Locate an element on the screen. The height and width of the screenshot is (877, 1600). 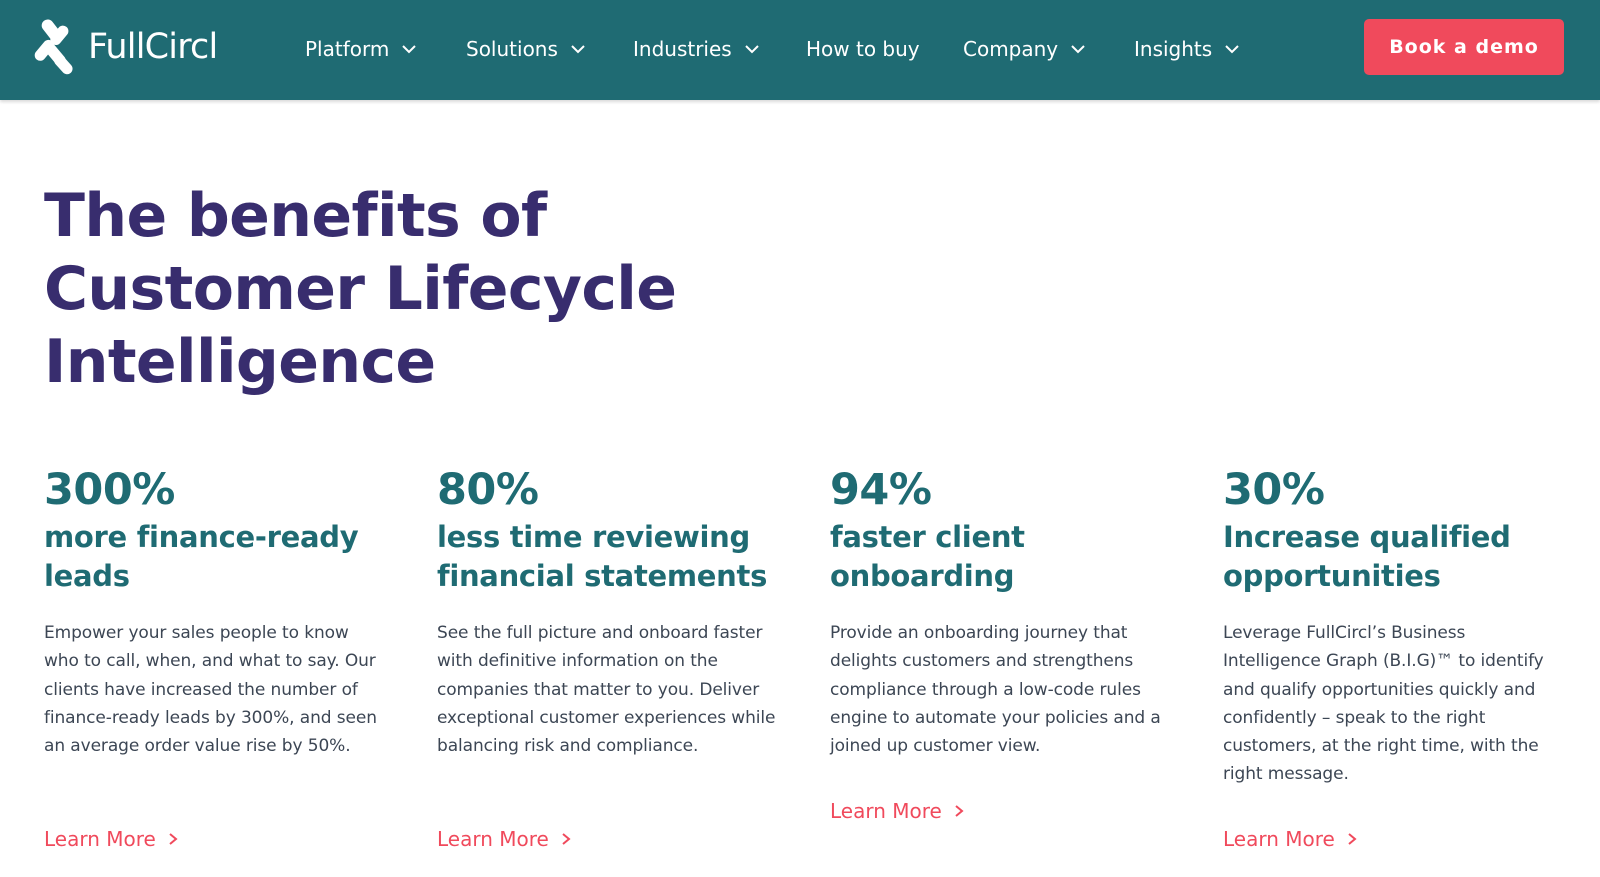
nav-item-company: Company is located at coordinates (1024, 49).